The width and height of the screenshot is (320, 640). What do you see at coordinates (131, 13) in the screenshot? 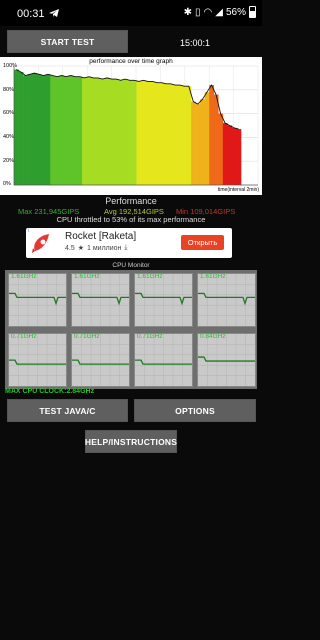
I see `status-bar: 00:31 ✱ ▯ ◠ ◢ 56%` at bounding box center [131, 13].